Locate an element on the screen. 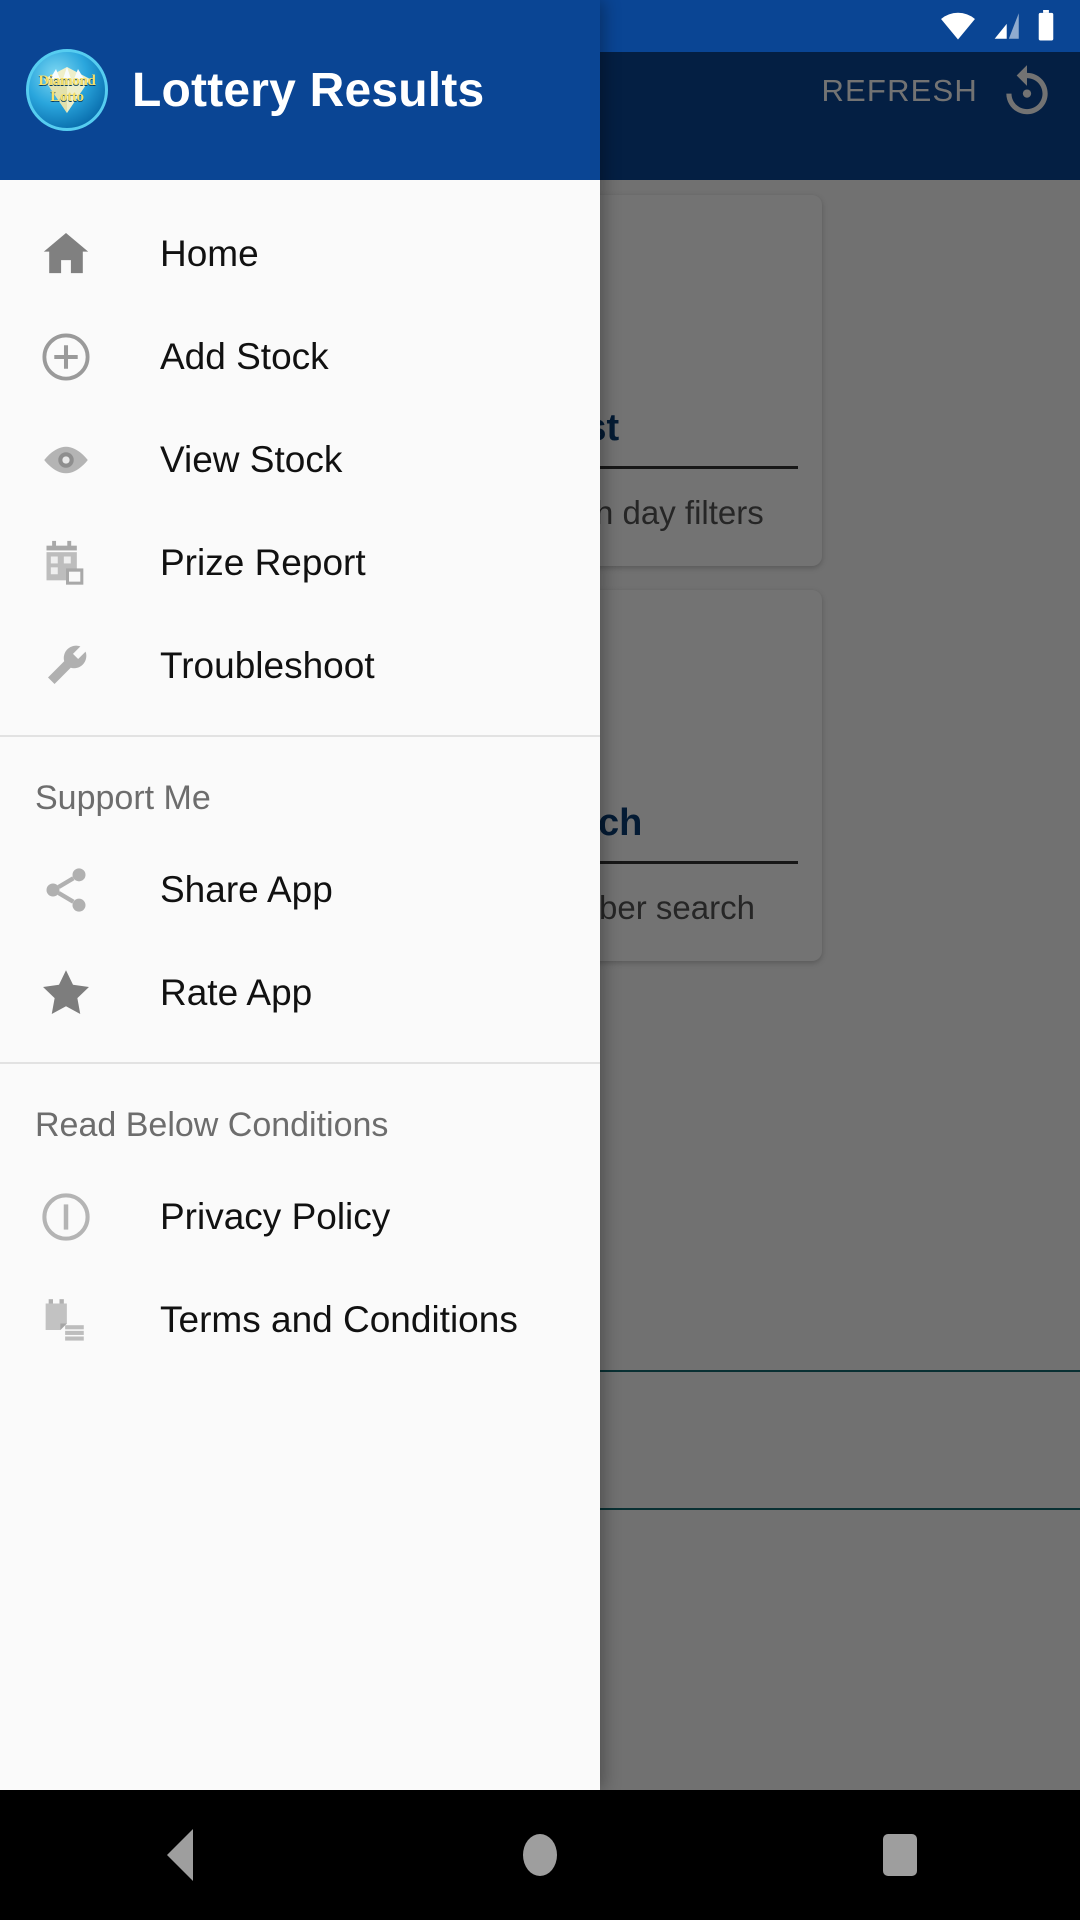 This screenshot has width=1080, height=1920. calendar-report-icon is located at coordinates (66, 563).